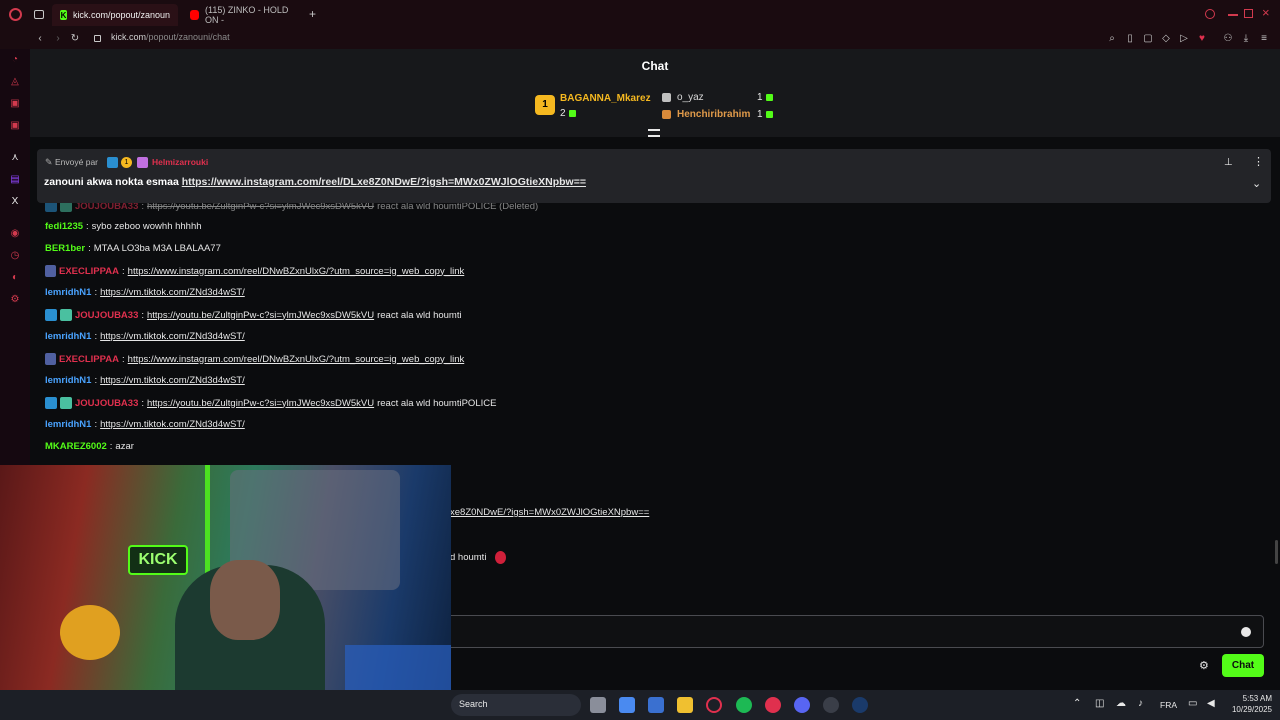 The width and height of the screenshot is (1280, 720). Describe the element at coordinates (1246, 632) in the screenshot. I see `emote-picker-icon` at that location.